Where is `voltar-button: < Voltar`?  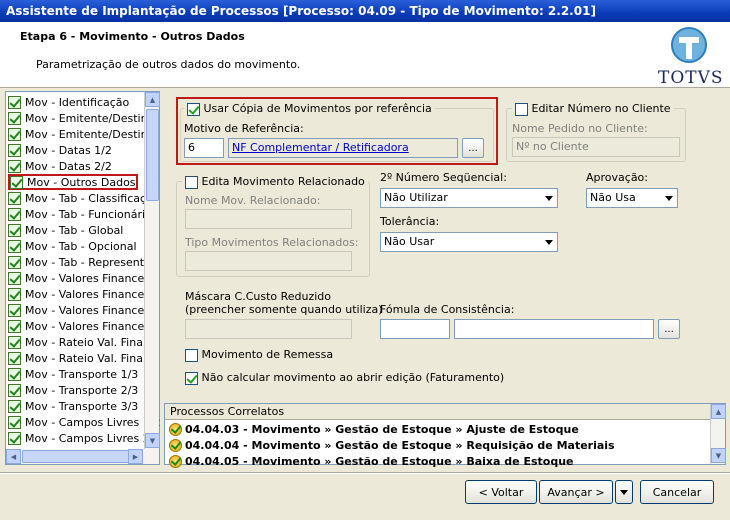 voltar-button: < Voltar is located at coordinates (501, 492).